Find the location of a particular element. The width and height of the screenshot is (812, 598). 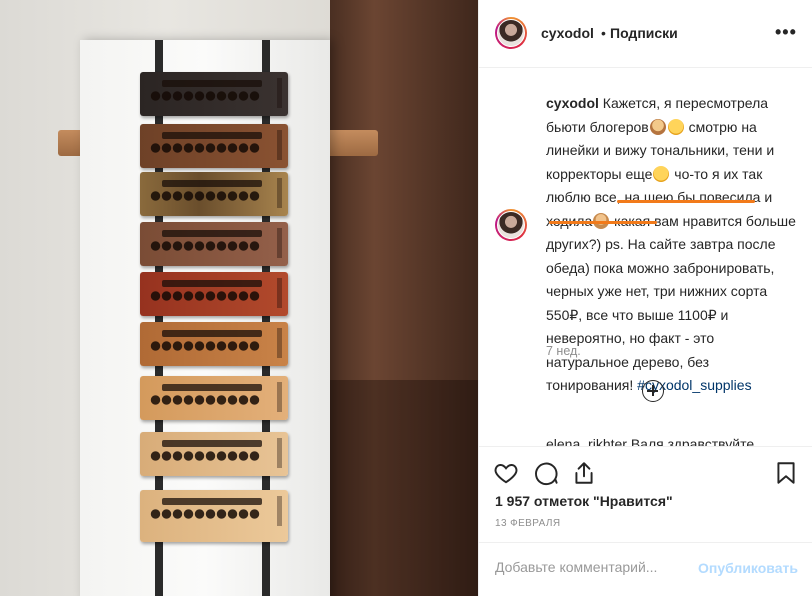

comment-icon is located at coordinates (546, 473).